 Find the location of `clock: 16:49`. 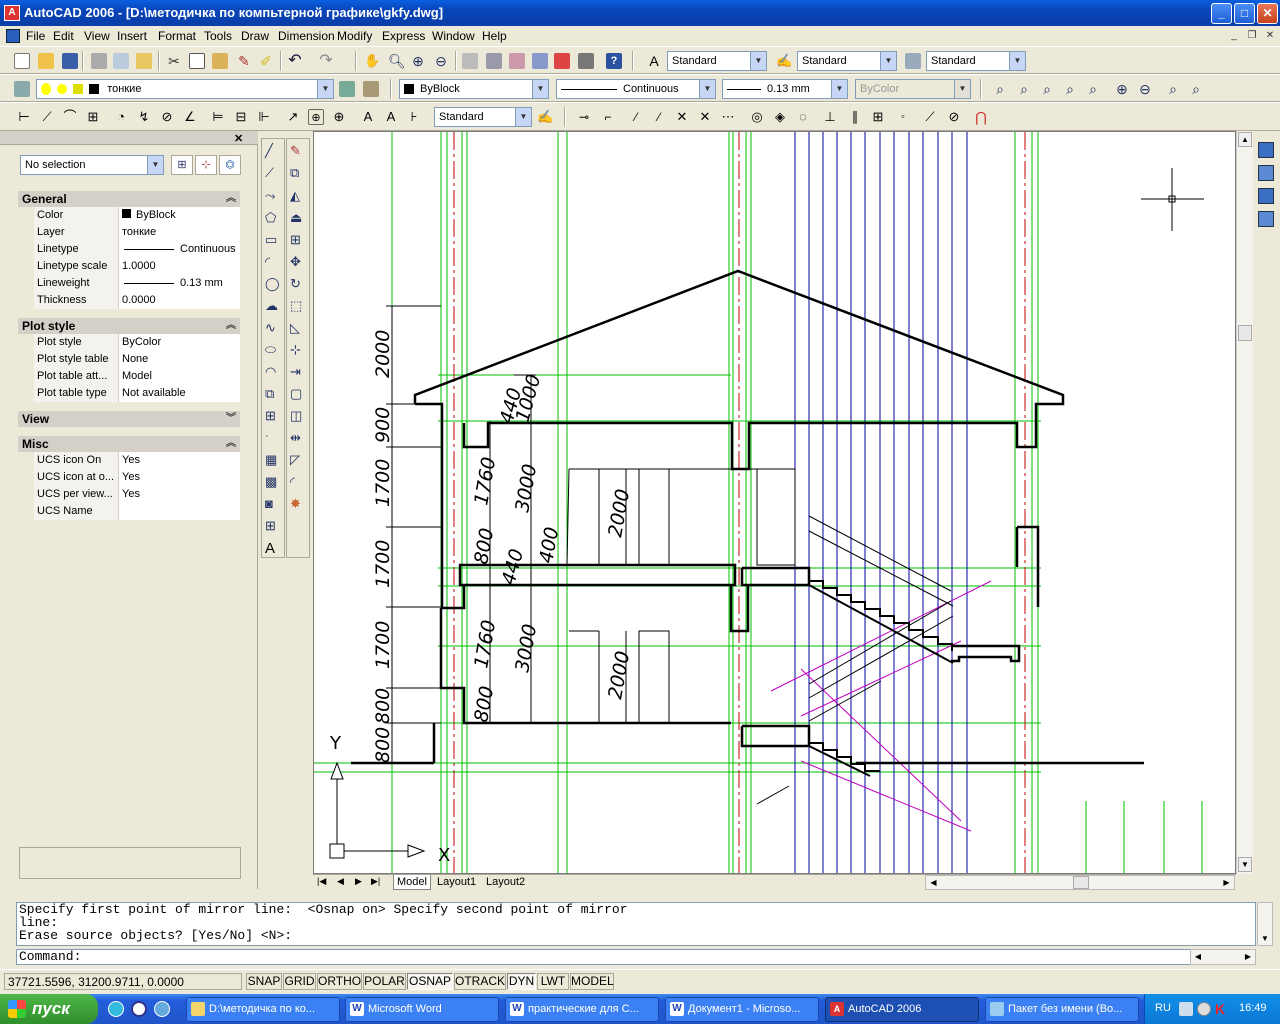

clock: 16:49 is located at coordinates (1253, 1008).